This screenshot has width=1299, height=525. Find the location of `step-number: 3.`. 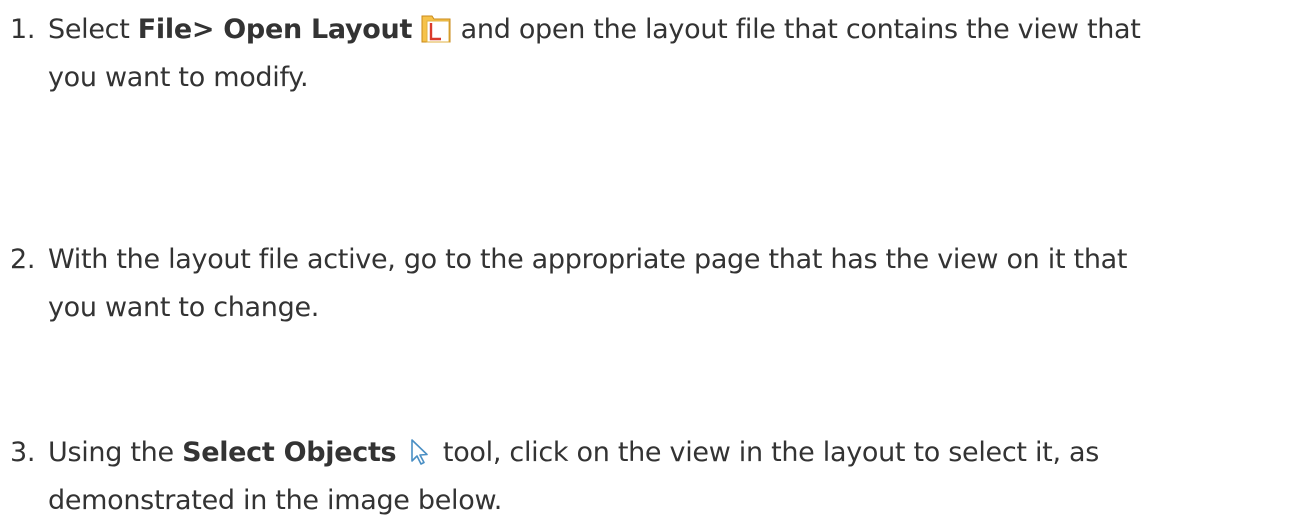

step-number: 3. is located at coordinates (23, 452).